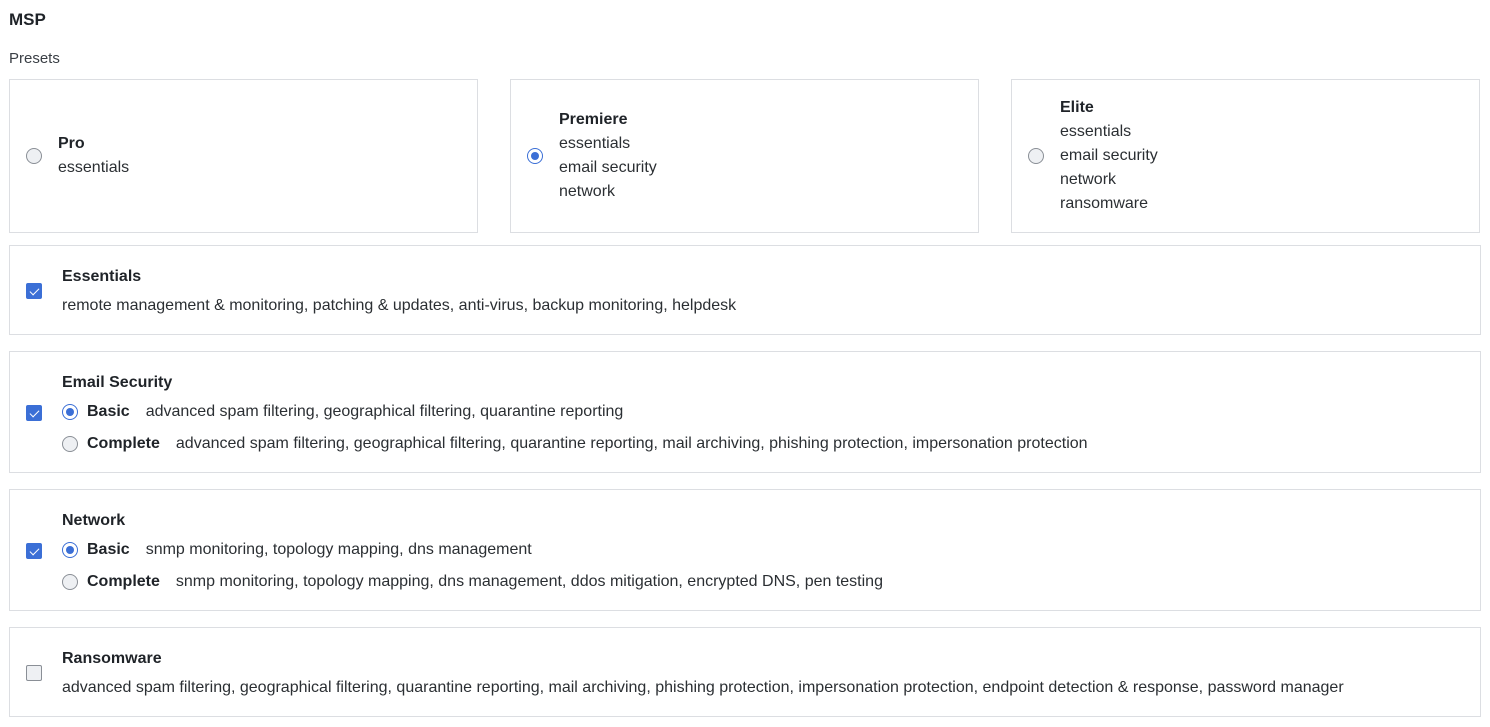 The image size is (1490, 727). I want to click on module-title: Network, so click(94, 520).